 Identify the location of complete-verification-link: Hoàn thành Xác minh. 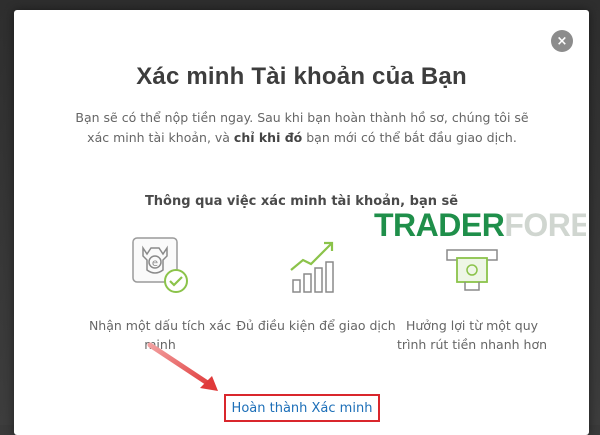
(302, 408).